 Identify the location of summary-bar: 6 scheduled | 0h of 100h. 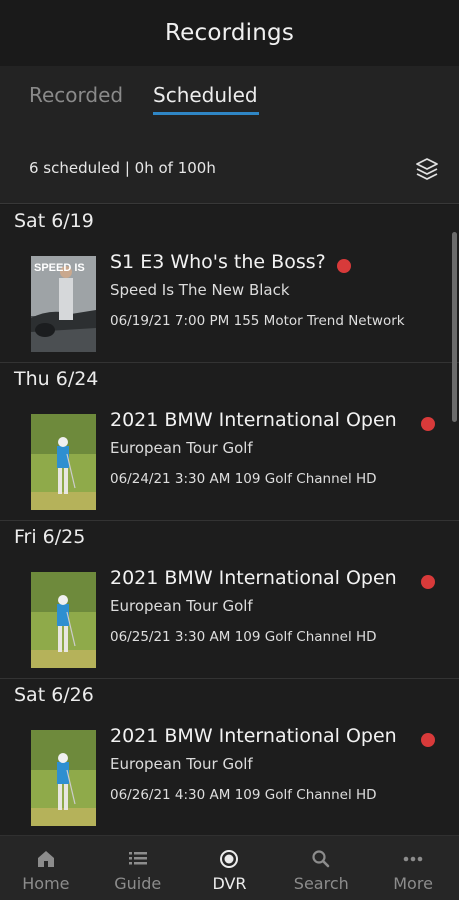
(229, 168).